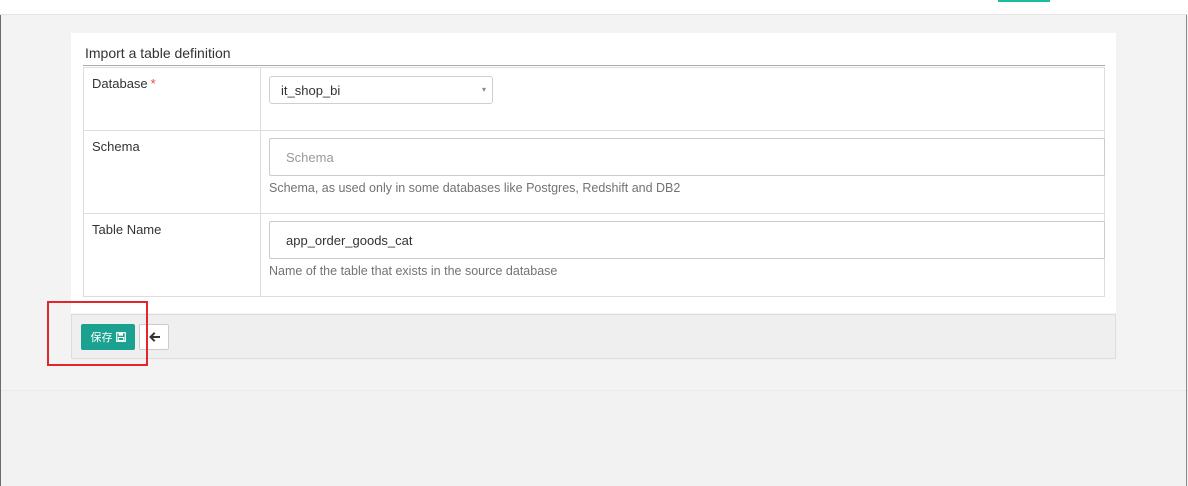  I want to click on schema-label: Schema, so click(116, 146).